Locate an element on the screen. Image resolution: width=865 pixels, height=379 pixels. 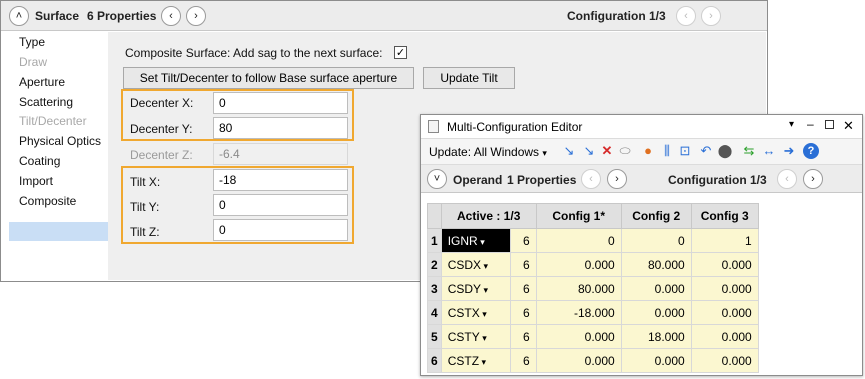
decenter-x-label: Decenter X: is located at coordinates (162, 103).